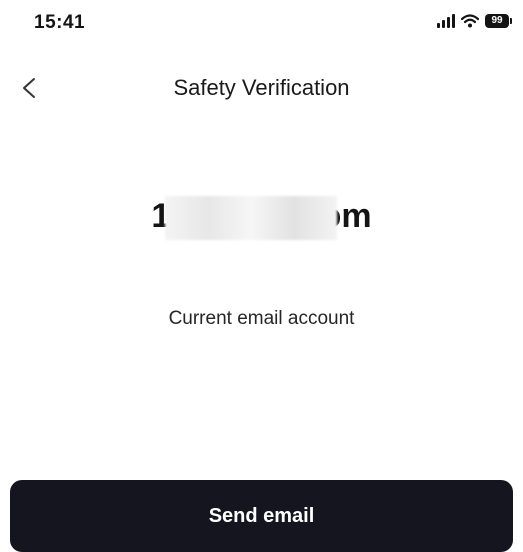  Describe the element at coordinates (470, 21) in the screenshot. I see `wifi-icon` at that location.